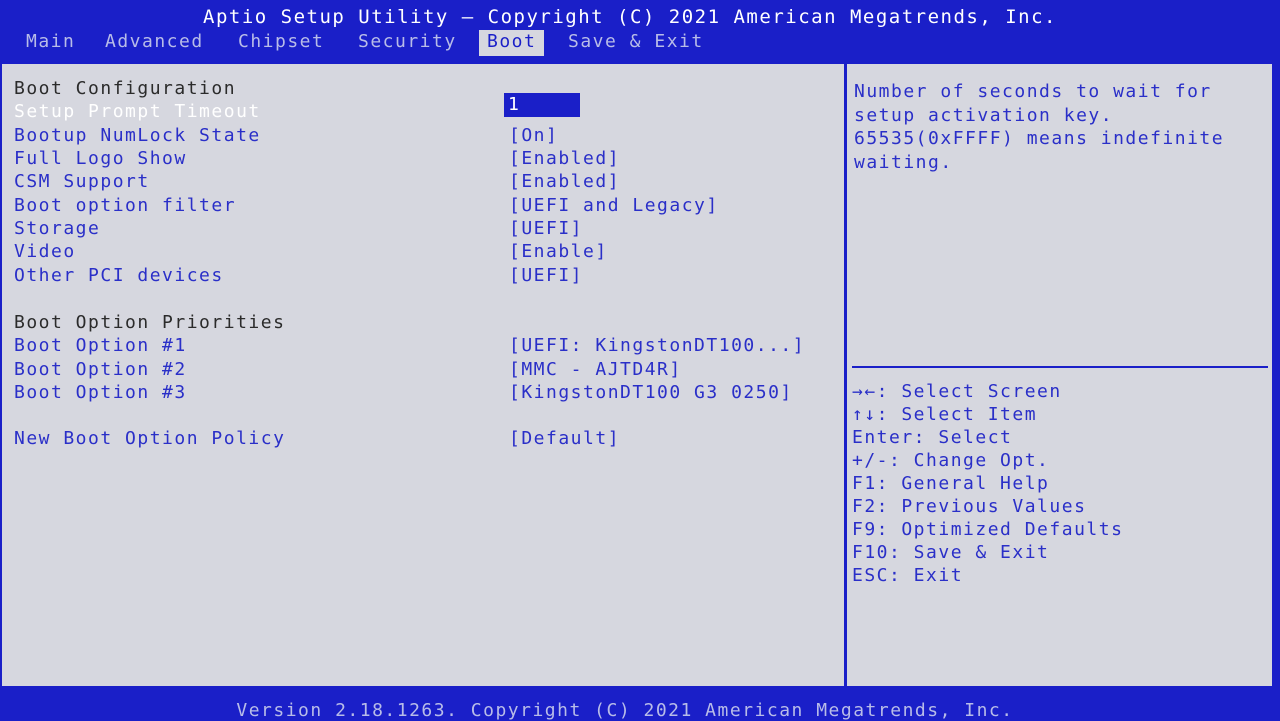 Image resolution: width=1280 pixels, height=721 pixels. What do you see at coordinates (424, 323) in the screenshot?
I see `boot-option-priorities-heading: Boot Option Priorities` at bounding box center [424, 323].